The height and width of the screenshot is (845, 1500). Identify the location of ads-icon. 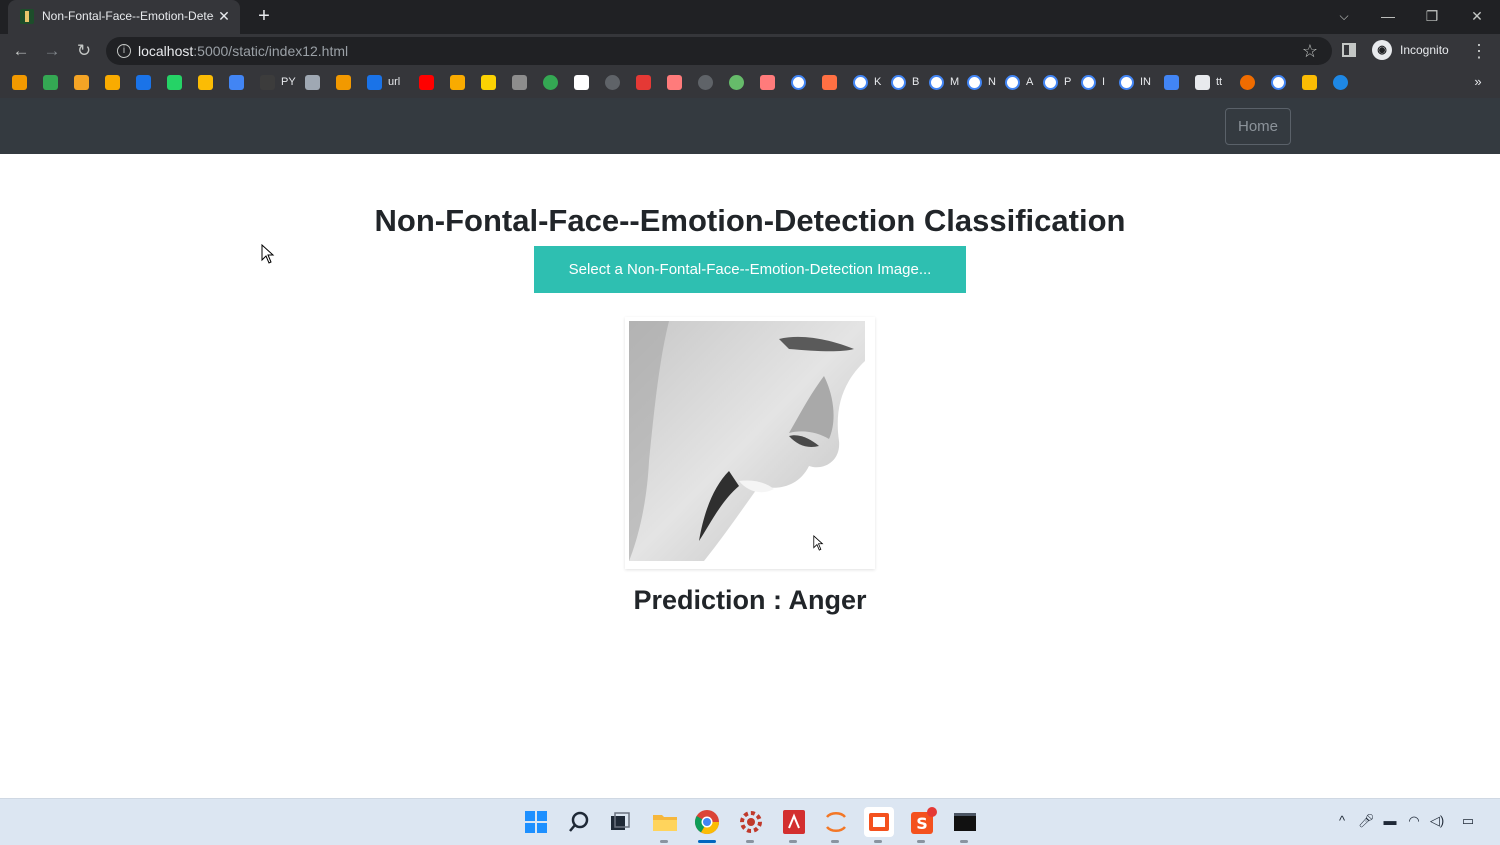
(205, 82).